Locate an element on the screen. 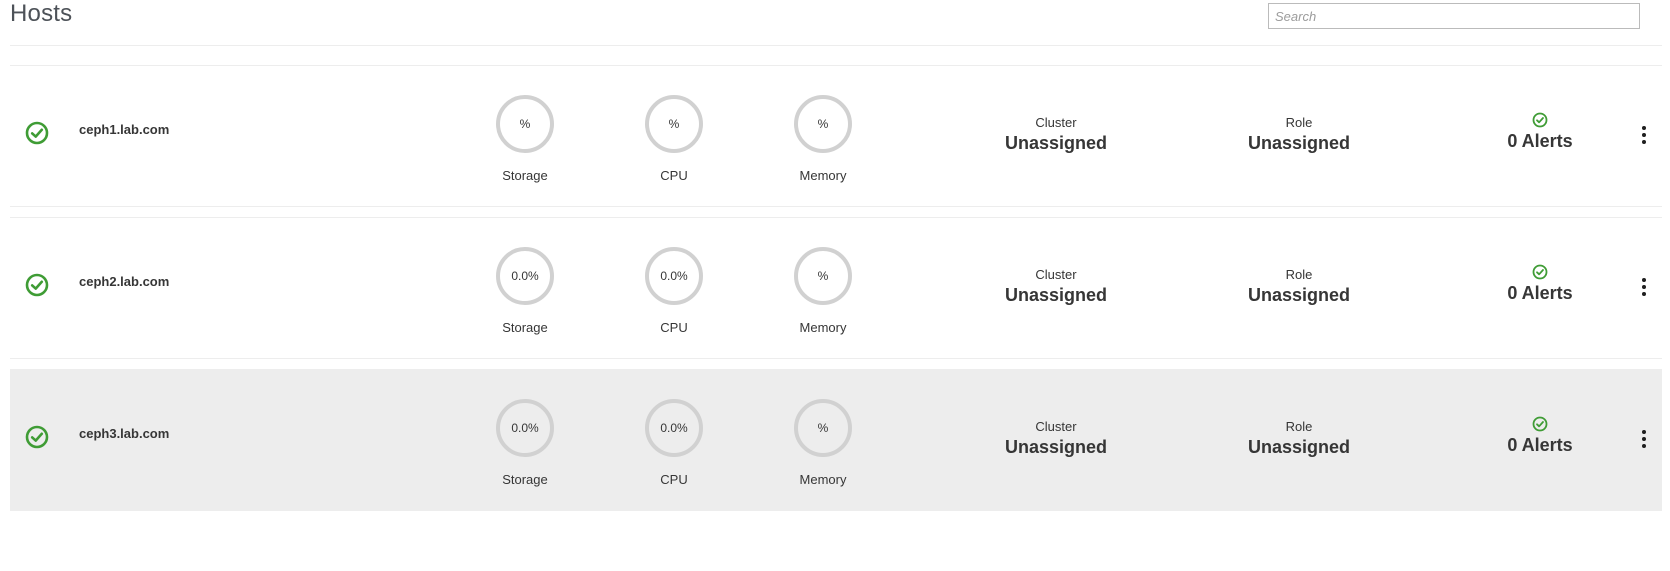  cpu-gauge: % CPU is located at coordinates (674, 139).